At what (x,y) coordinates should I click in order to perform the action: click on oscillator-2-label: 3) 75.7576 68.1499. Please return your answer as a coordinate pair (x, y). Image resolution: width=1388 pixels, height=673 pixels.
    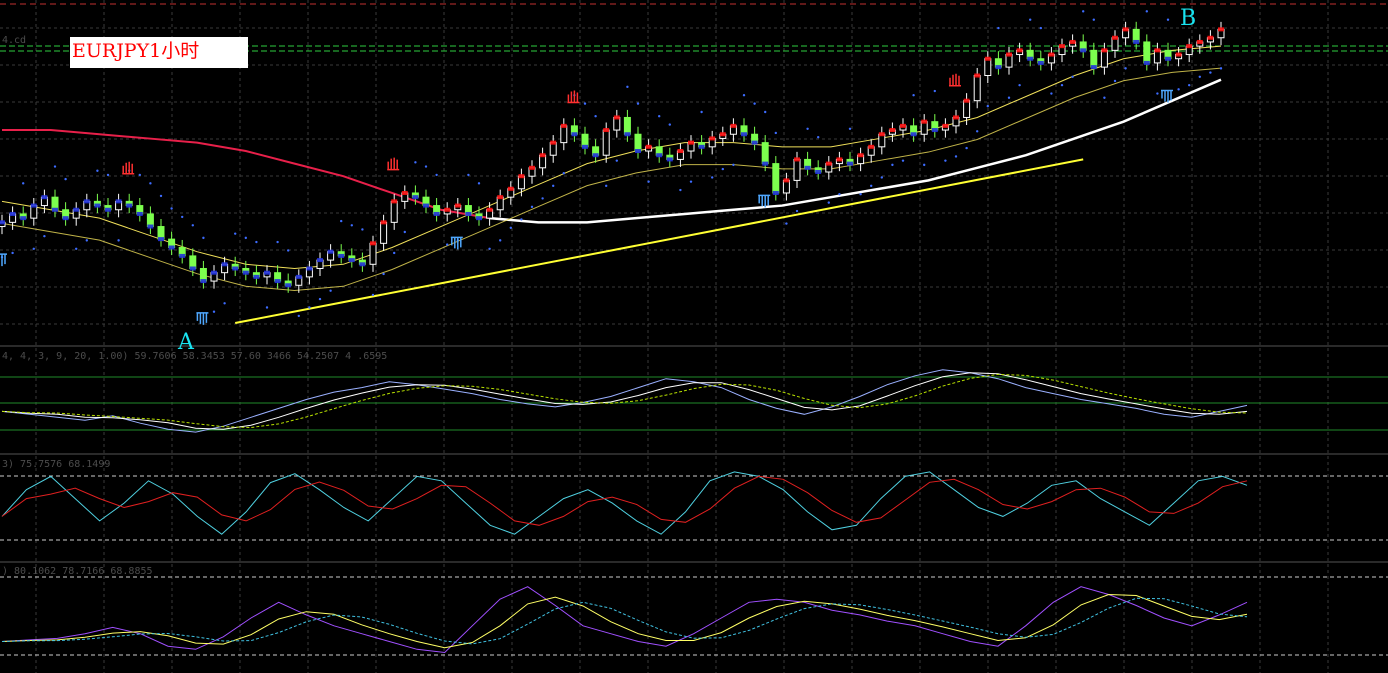
    Looking at the image, I should click on (56, 464).